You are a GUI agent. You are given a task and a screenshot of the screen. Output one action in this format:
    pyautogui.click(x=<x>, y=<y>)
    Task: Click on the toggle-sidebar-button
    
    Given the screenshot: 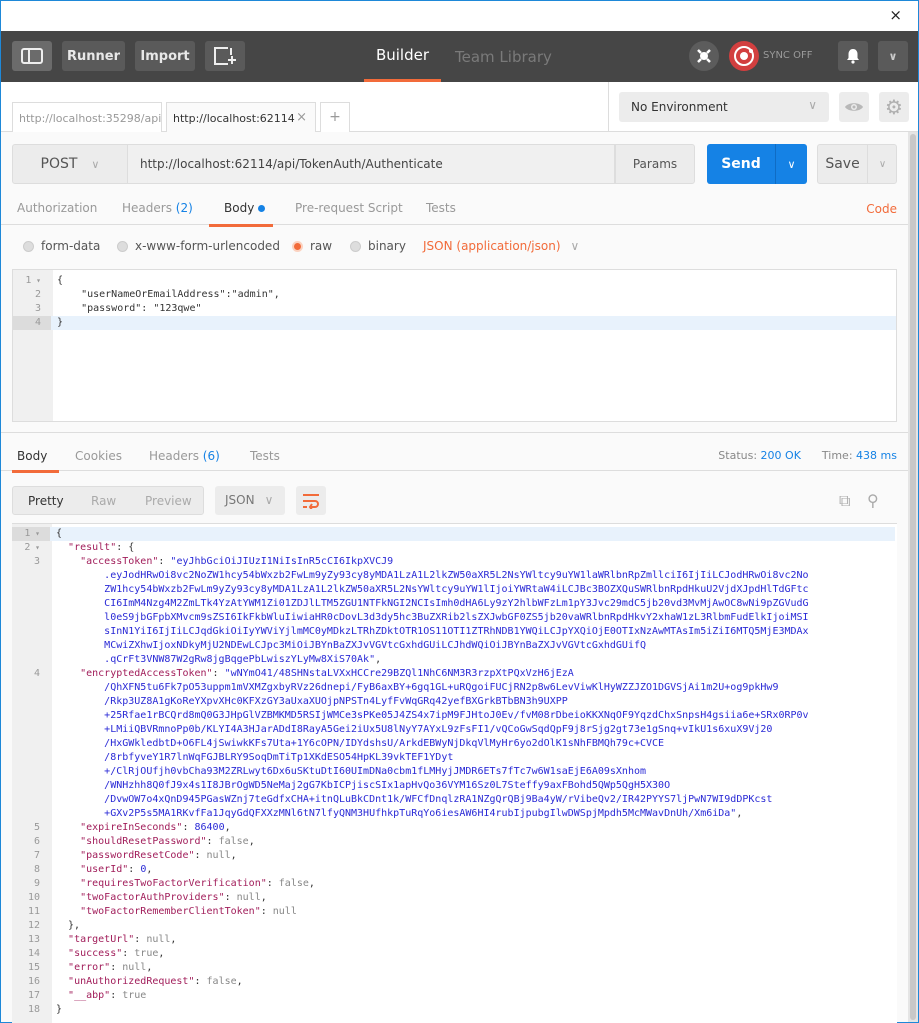 What is the action you would take?
    pyautogui.click(x=32, y=56)
    